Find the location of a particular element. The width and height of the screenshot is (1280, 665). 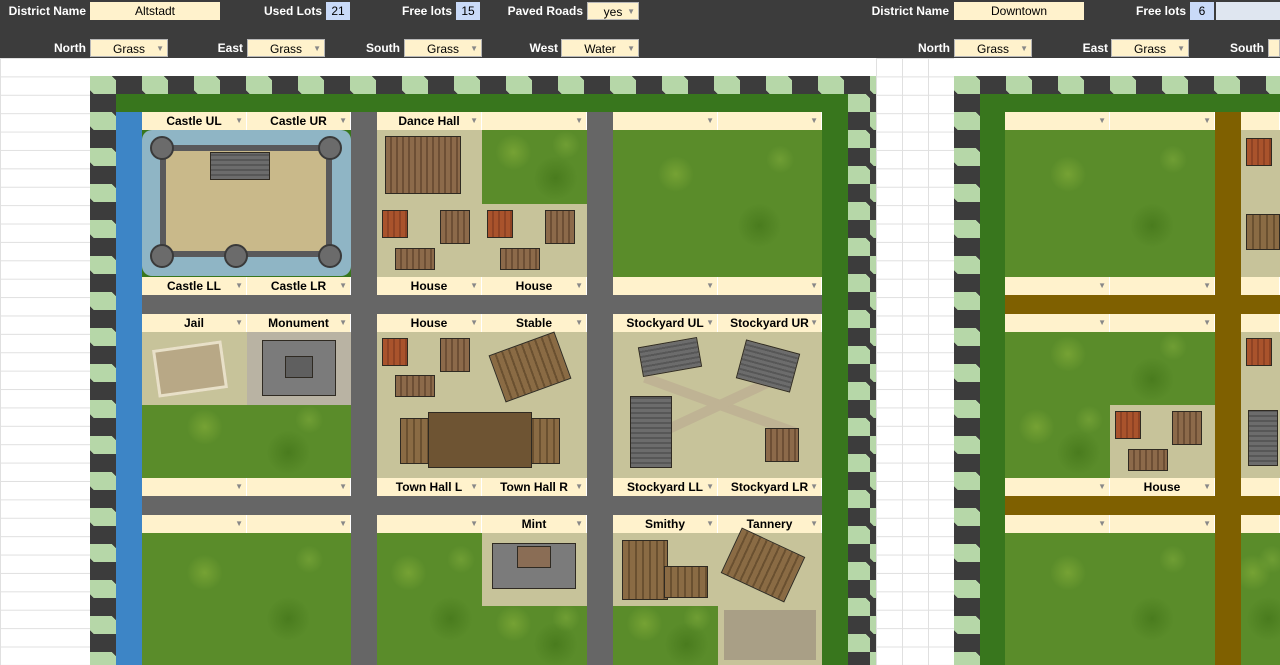

free-lots-value: 15 is located at coordinates (468, 11).